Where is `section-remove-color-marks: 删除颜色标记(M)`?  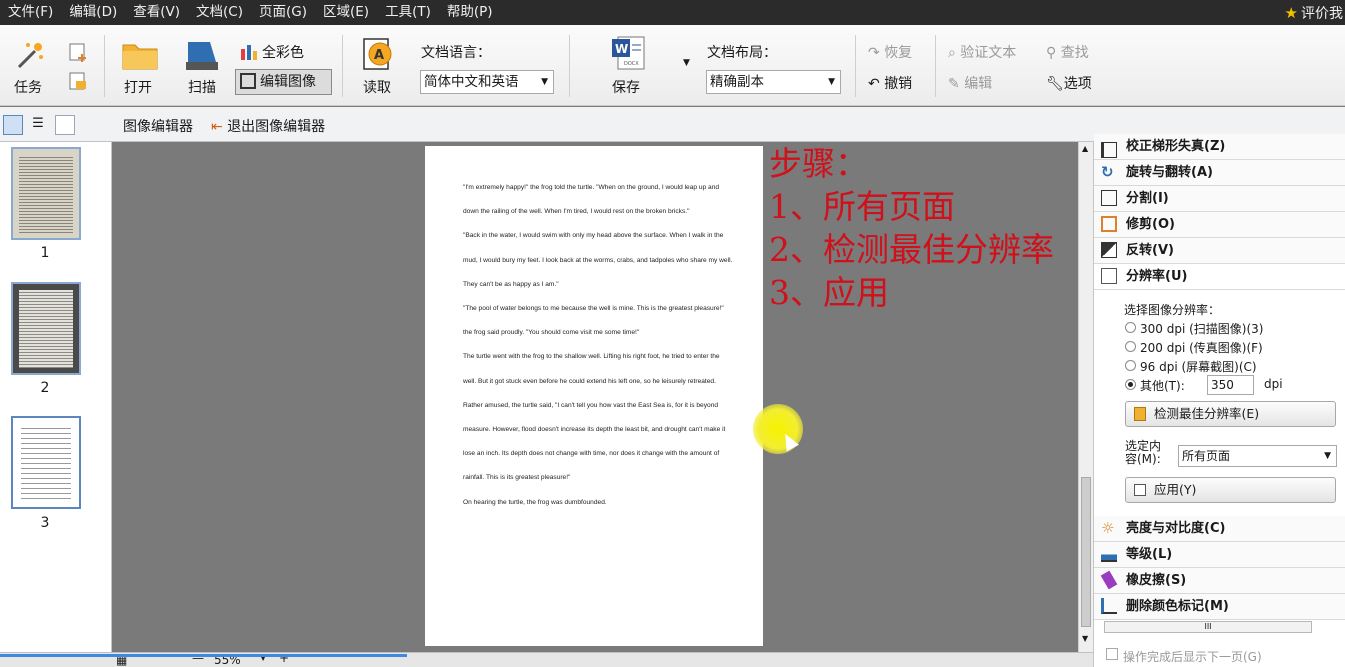 section-remove-color-marks: 删除颜色标记(M) is located at coordinates (1219, 607).